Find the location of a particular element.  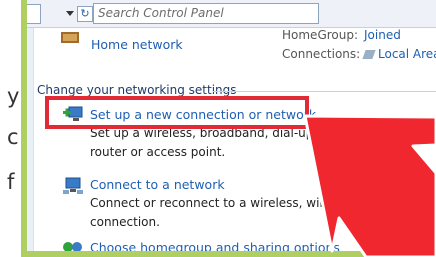

section-divider is located at coordinates (324, 91).